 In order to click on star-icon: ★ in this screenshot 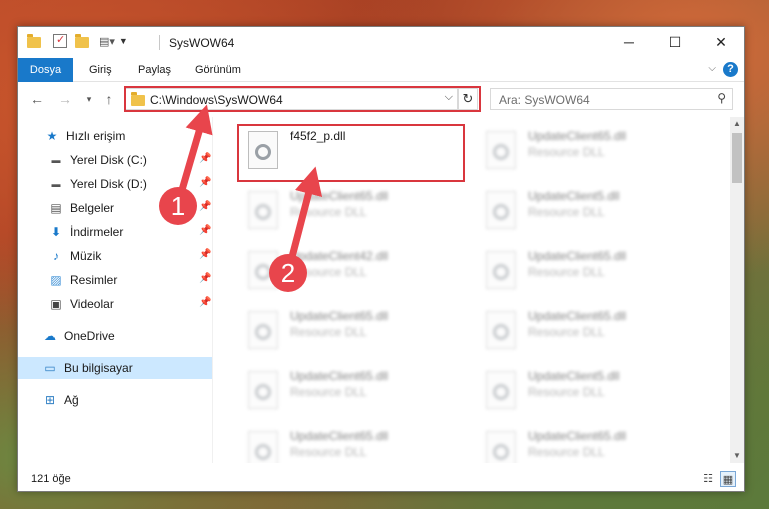, I will do `click(52, 136)`.